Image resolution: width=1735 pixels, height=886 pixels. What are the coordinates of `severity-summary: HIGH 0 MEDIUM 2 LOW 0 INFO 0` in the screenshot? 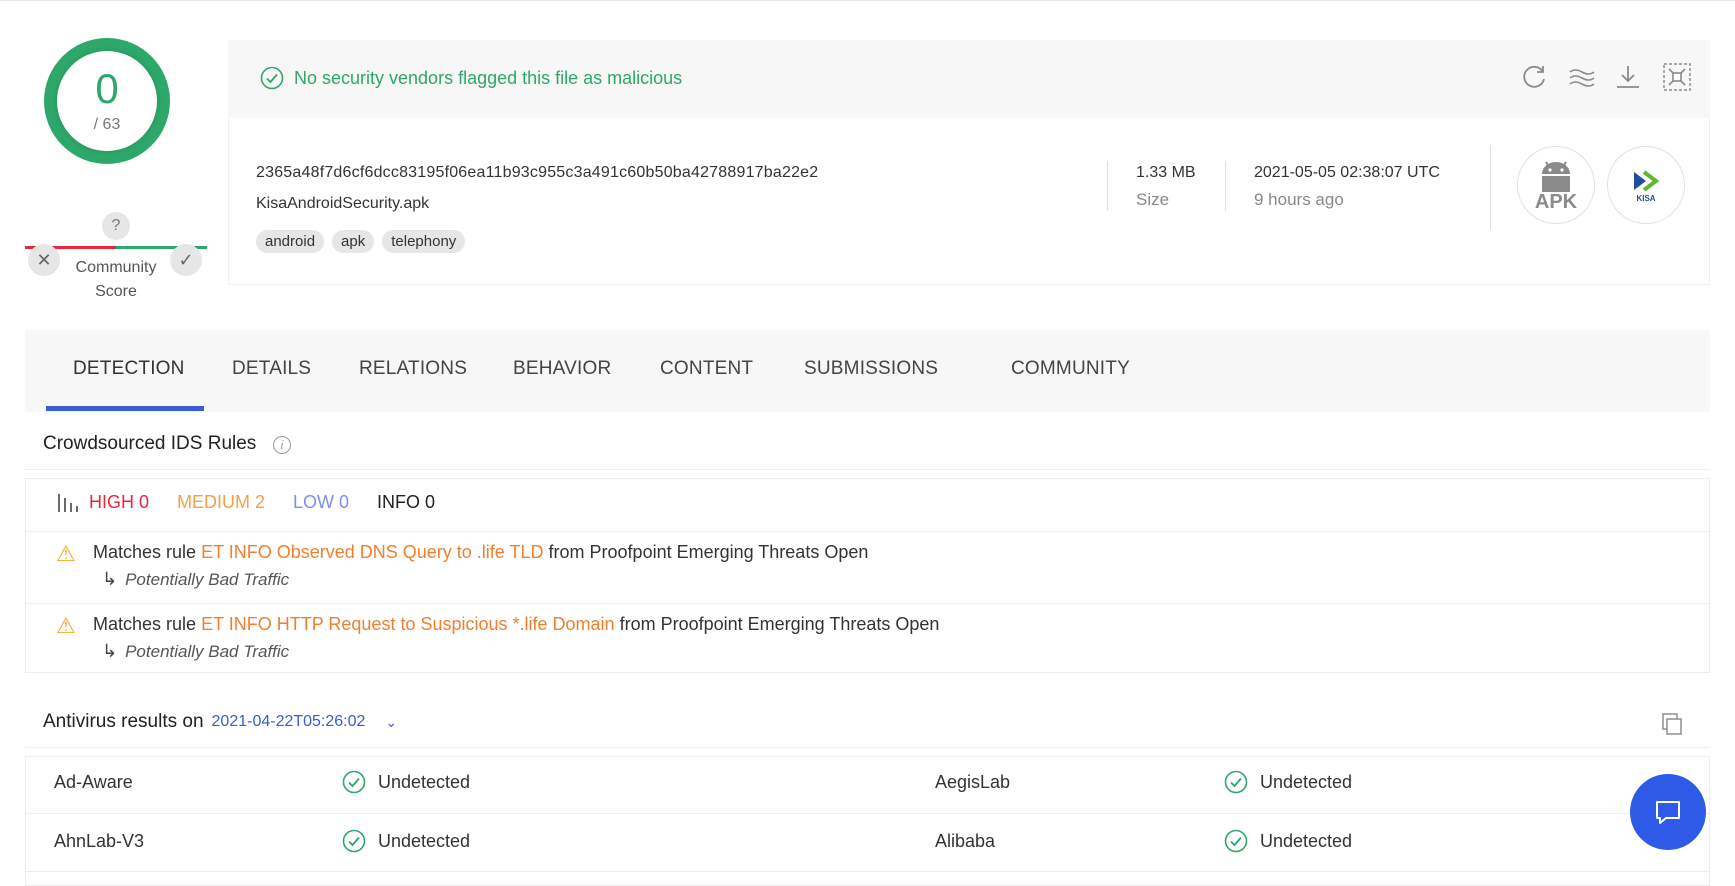 It's located at (246, 502).